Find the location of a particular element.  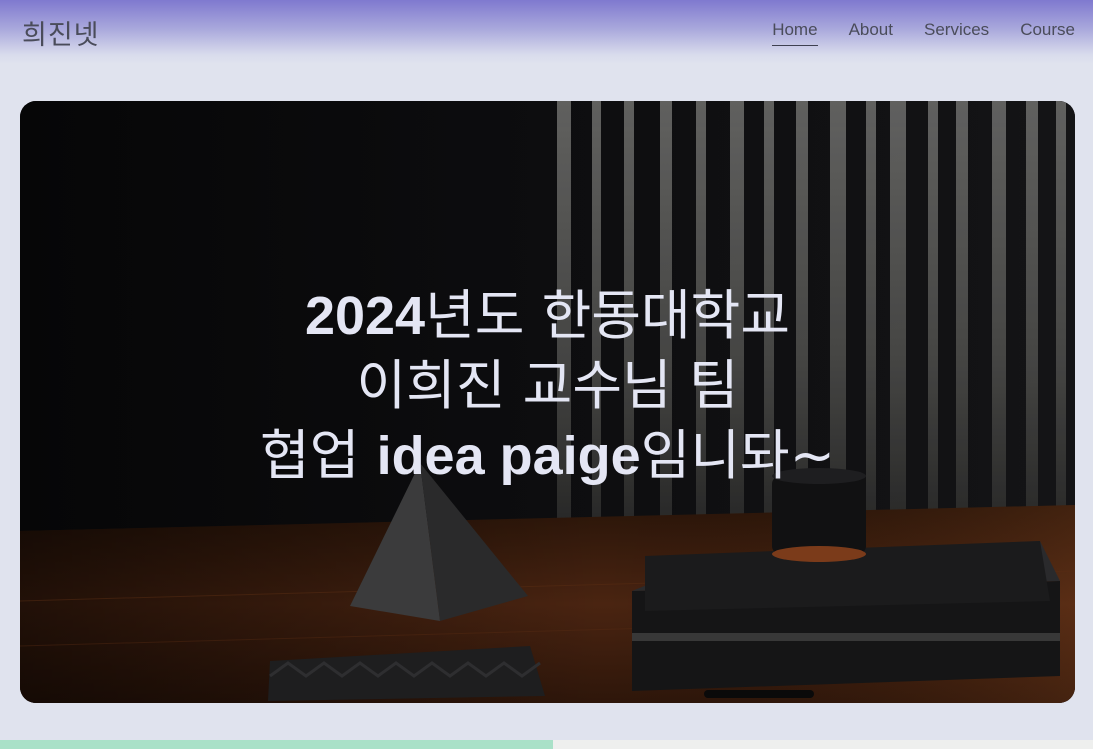

hero-title-line-3-start: 협업 is located at coordinates (318, 455).